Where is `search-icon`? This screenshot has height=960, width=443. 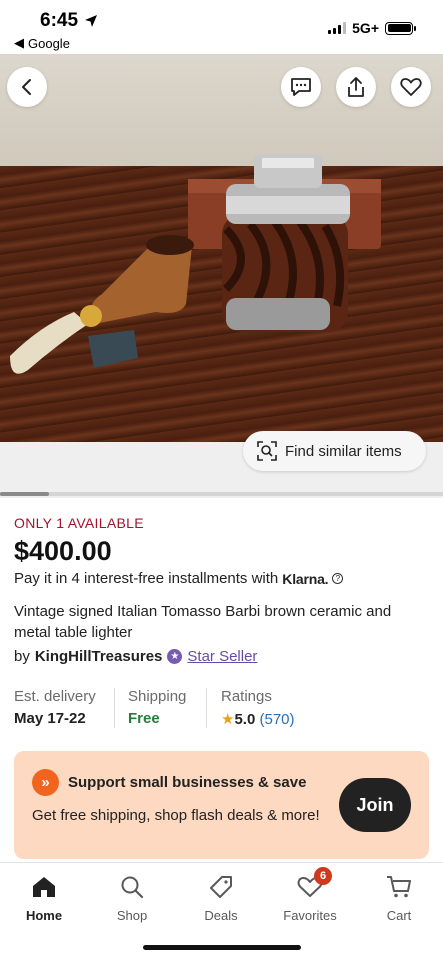 search-icon is located at coordinates (132, 887).